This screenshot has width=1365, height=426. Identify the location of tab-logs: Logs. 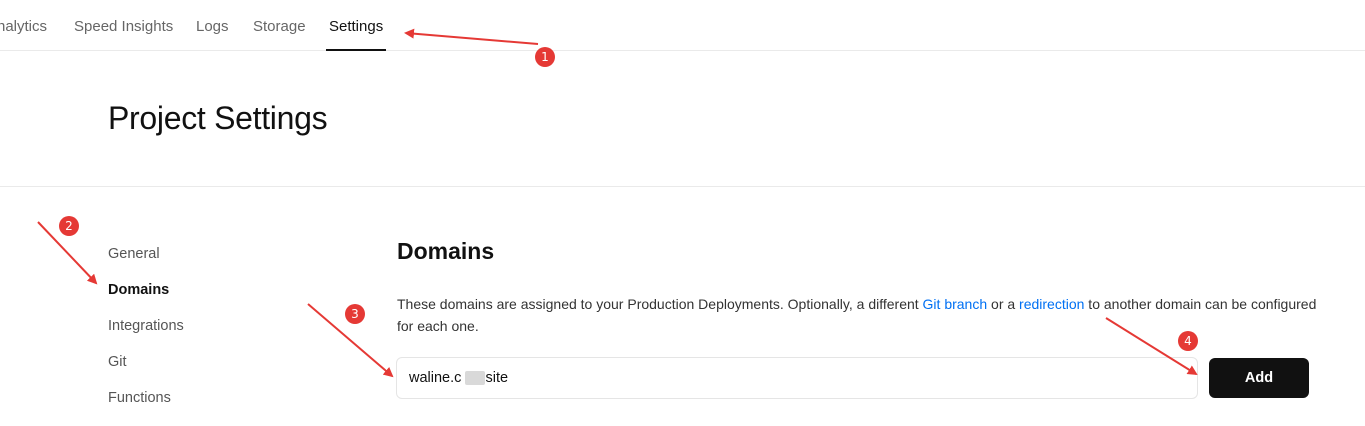
(212, 26).